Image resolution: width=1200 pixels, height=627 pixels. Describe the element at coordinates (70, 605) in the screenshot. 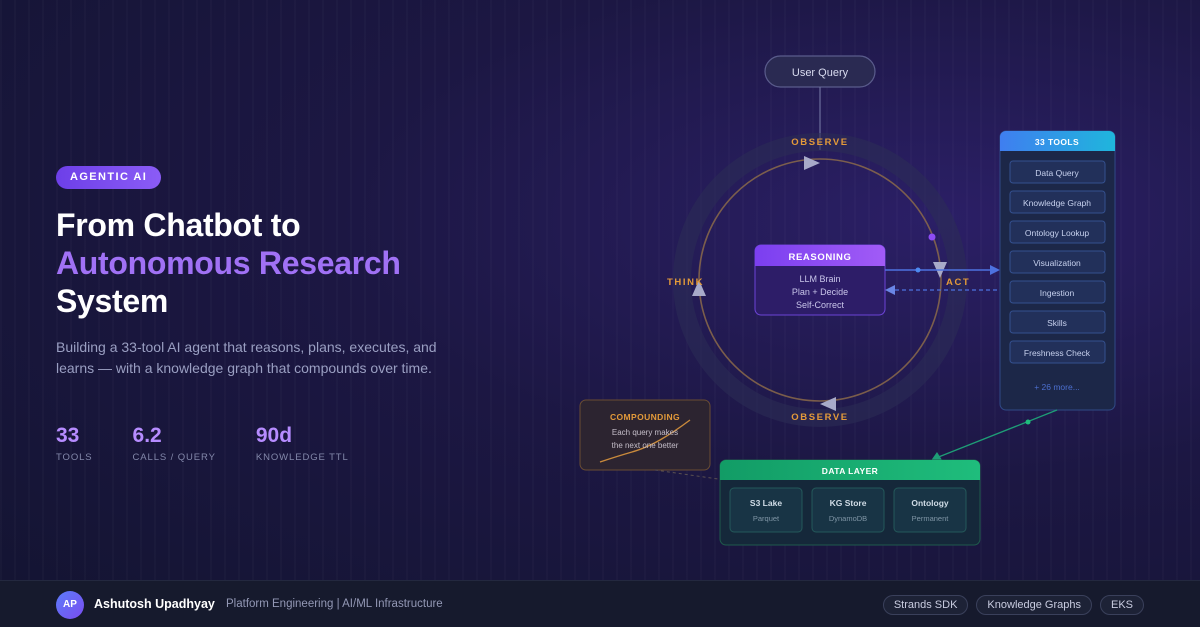

I see `avatar: AP` at that location.